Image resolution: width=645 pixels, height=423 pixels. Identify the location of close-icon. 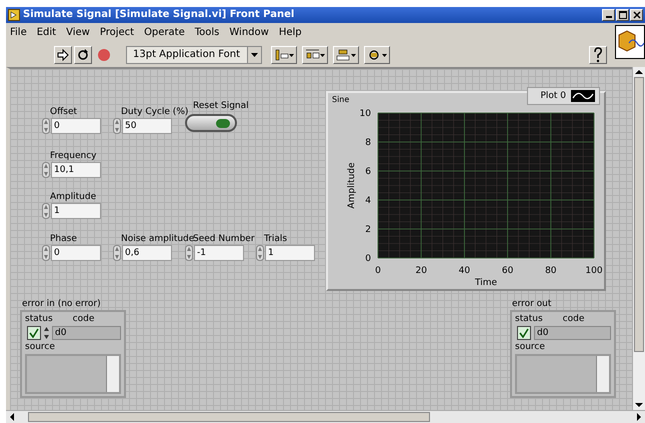
(636, 14).